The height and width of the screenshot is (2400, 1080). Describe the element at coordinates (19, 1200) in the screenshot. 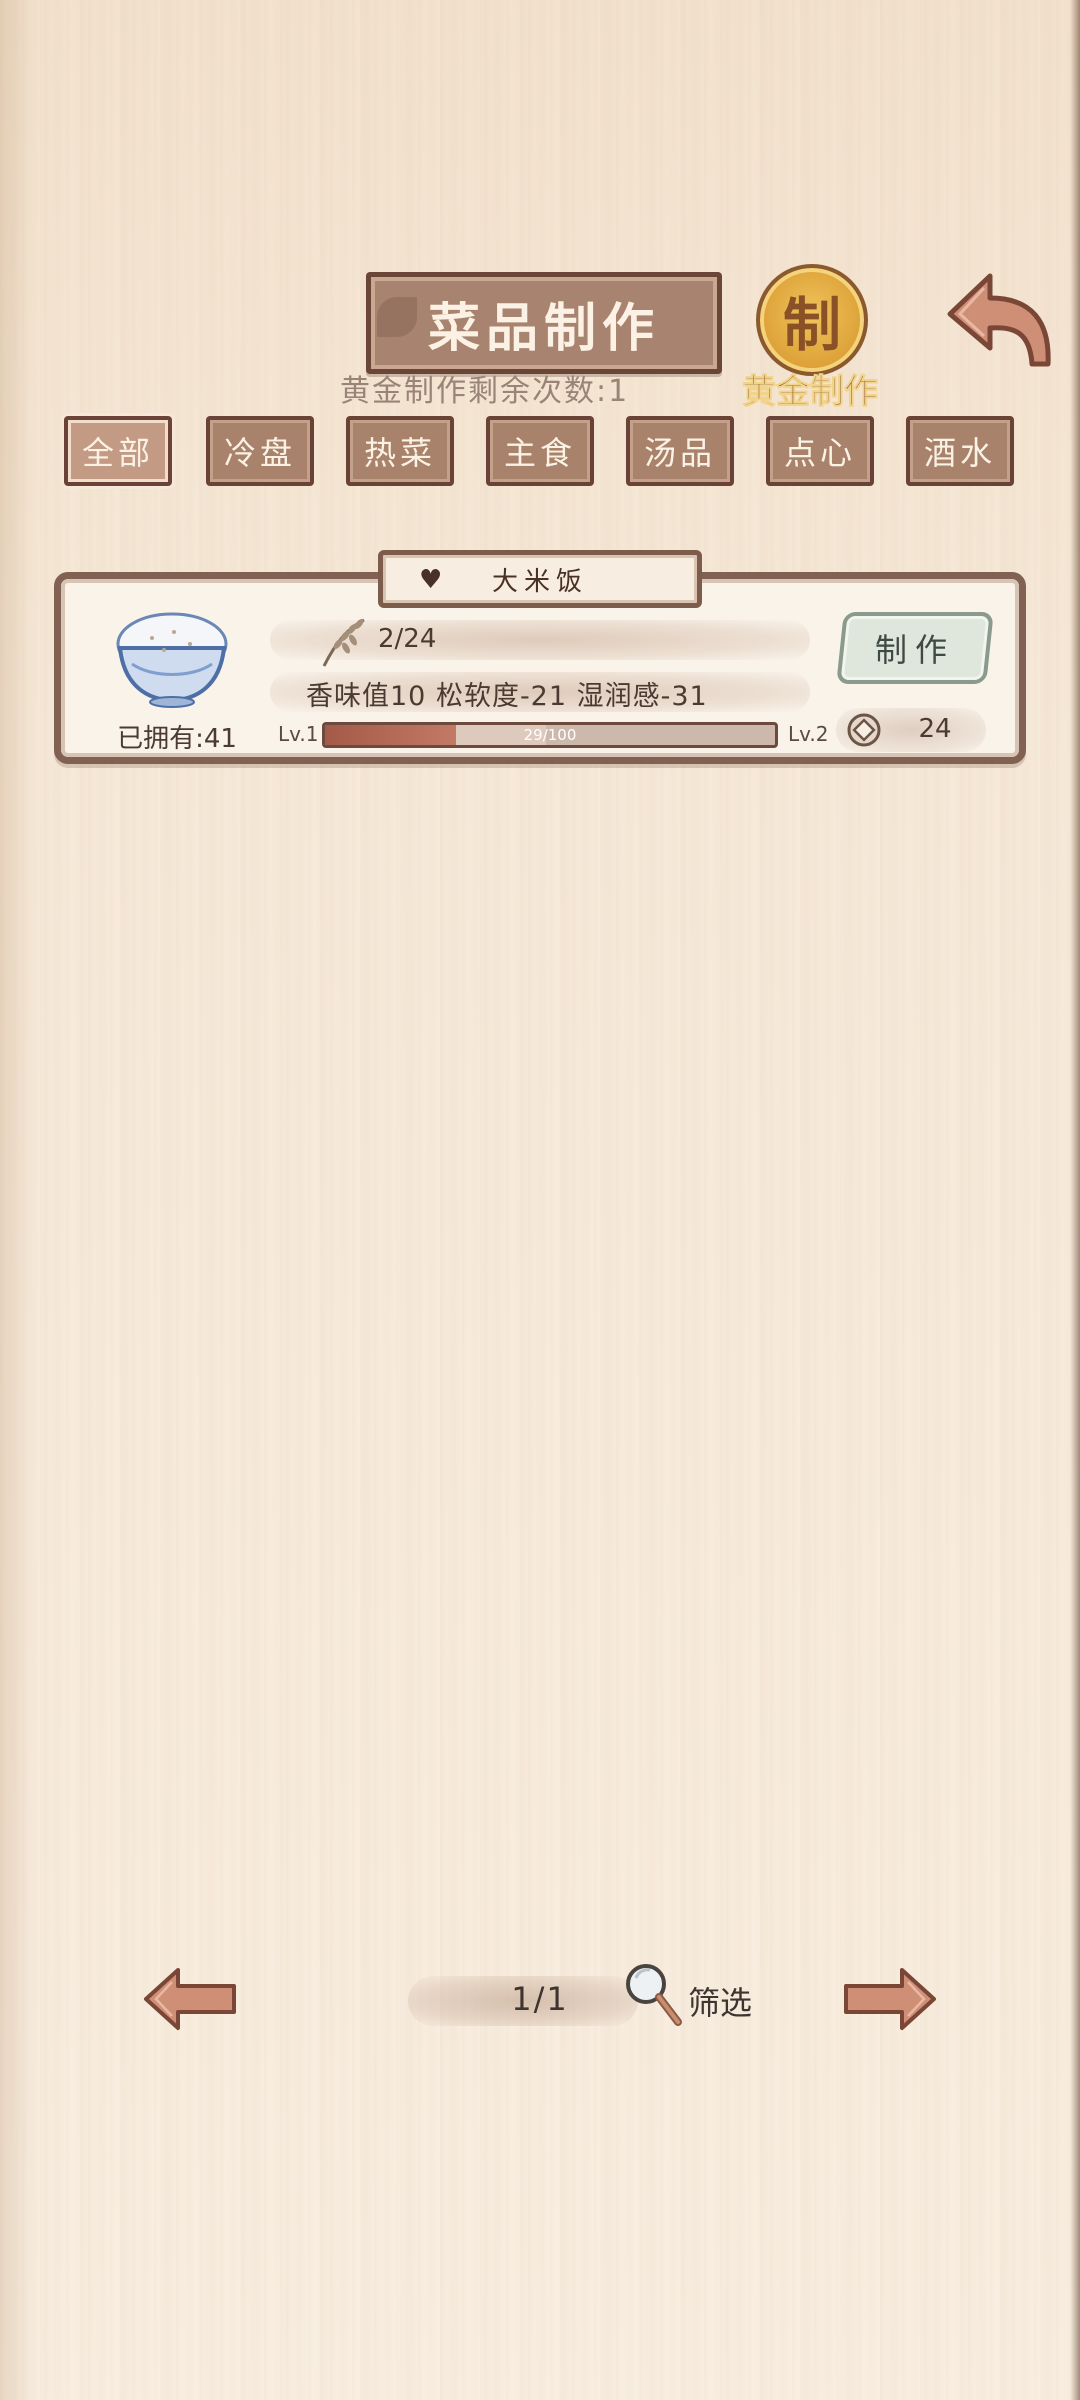

I see `left-edge-shade` at that location.